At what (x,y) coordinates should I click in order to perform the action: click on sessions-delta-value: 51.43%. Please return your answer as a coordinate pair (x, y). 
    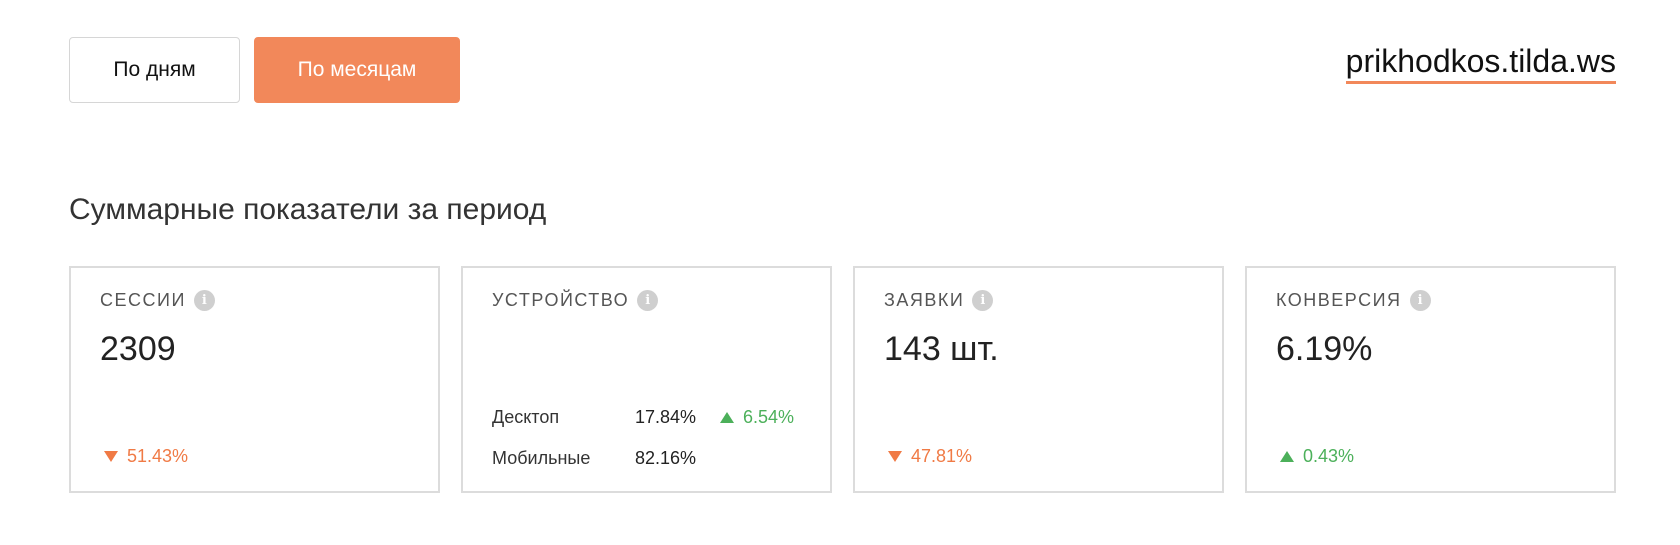
    Looking at the image, I should click on (158, 456).